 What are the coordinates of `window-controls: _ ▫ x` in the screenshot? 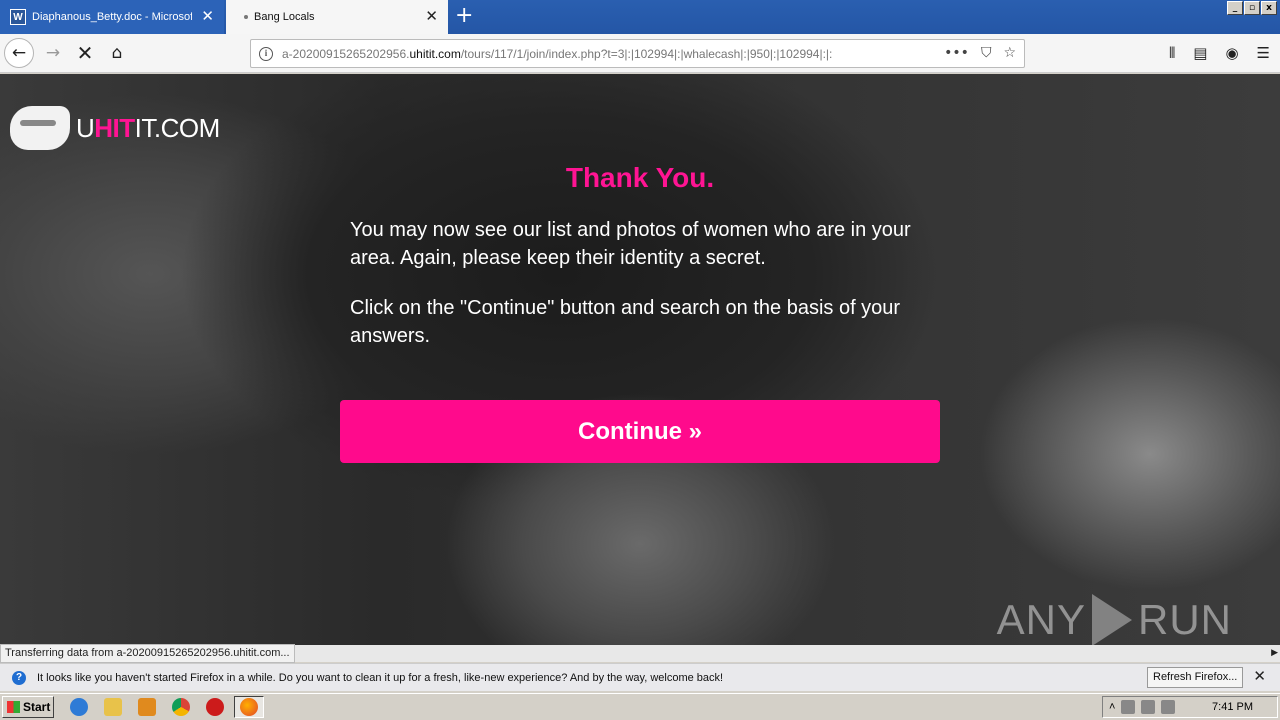 It's located at (1252, 8).